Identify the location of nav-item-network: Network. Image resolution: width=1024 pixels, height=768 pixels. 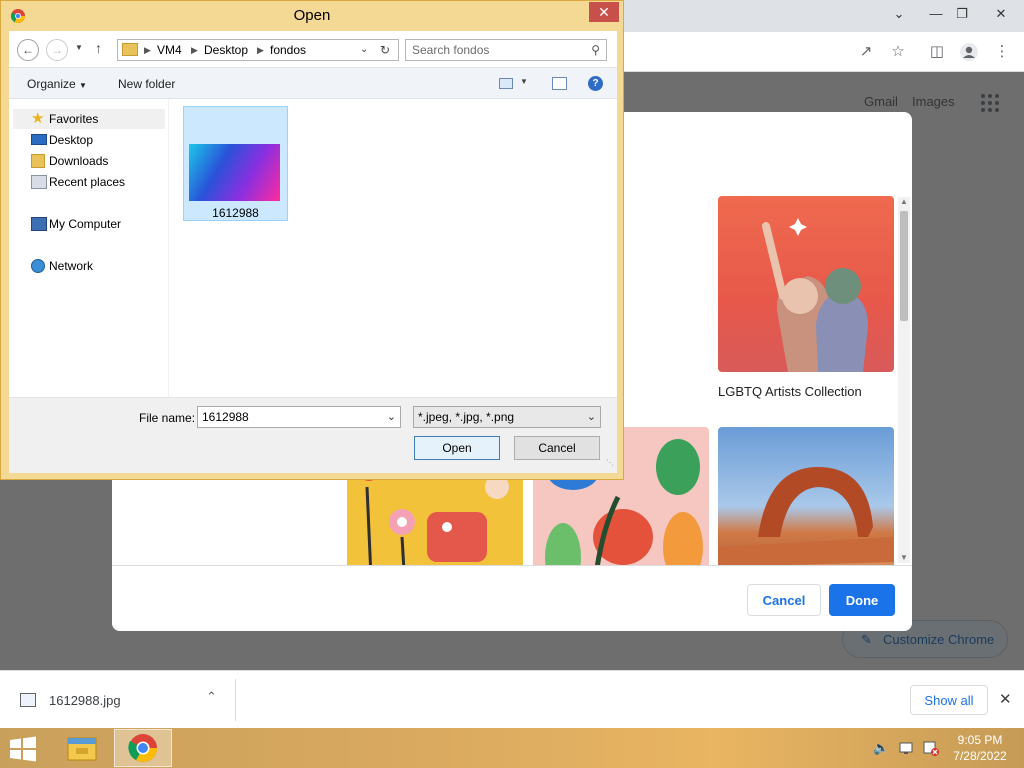
(89, 266).